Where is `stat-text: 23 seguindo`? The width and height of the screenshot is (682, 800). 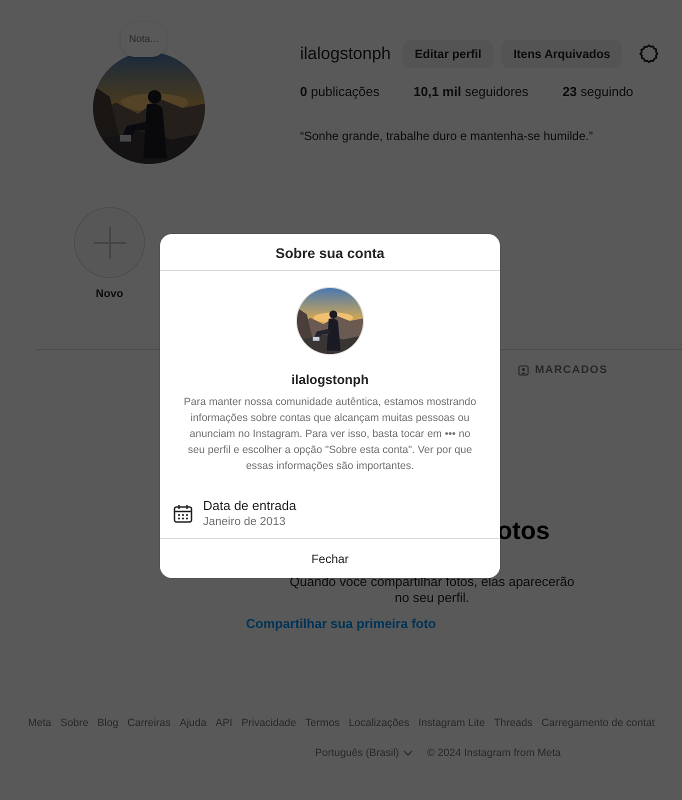 stat-text: 23 seguindo is located at coordinates (598, 91).